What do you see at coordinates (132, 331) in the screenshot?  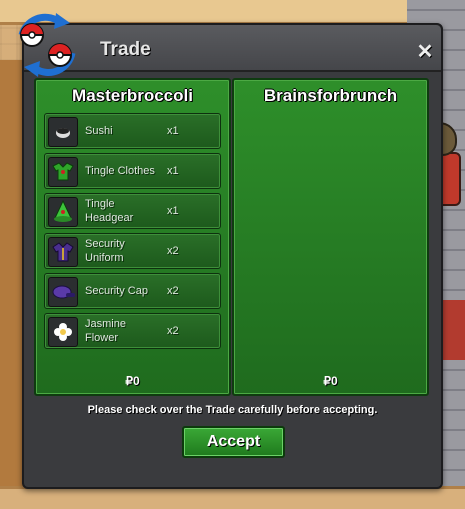 I see `offer-item-slot: Jasmine Flower x2` at bounding box center [132, 331].